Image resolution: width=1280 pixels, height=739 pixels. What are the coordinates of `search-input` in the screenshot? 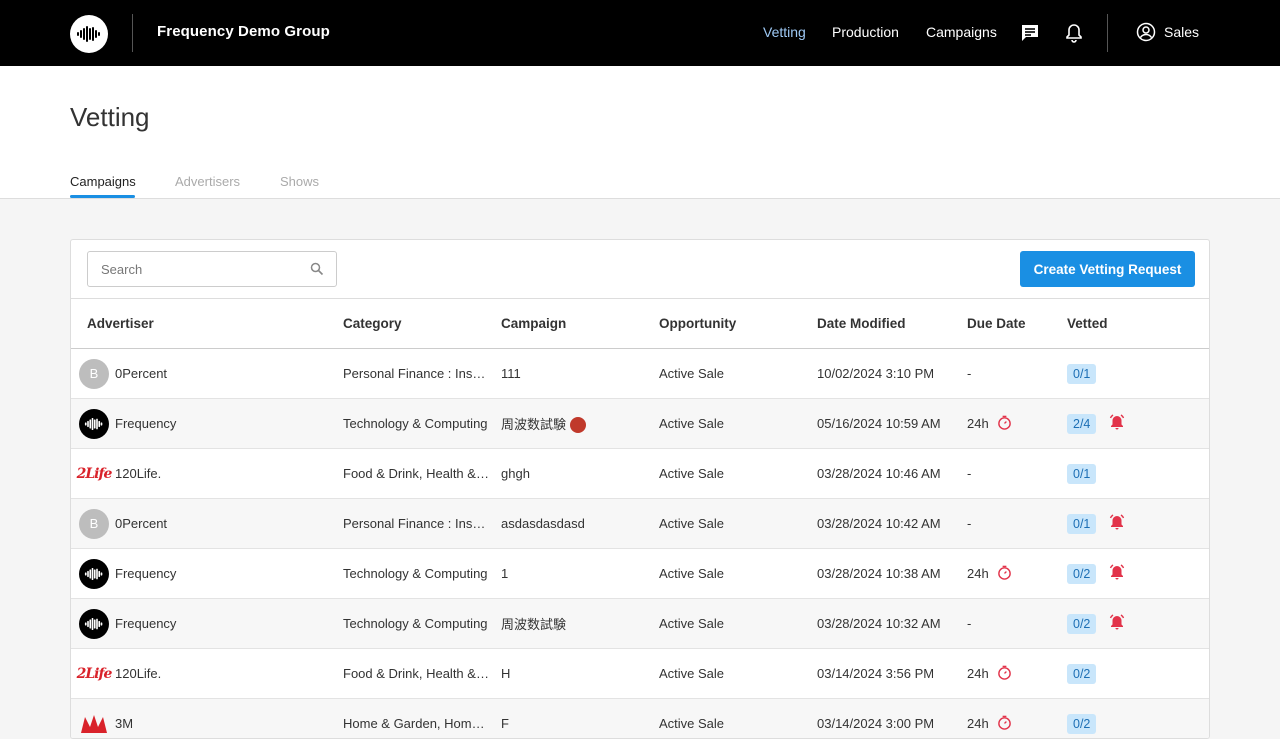 It's located at (188, 269).